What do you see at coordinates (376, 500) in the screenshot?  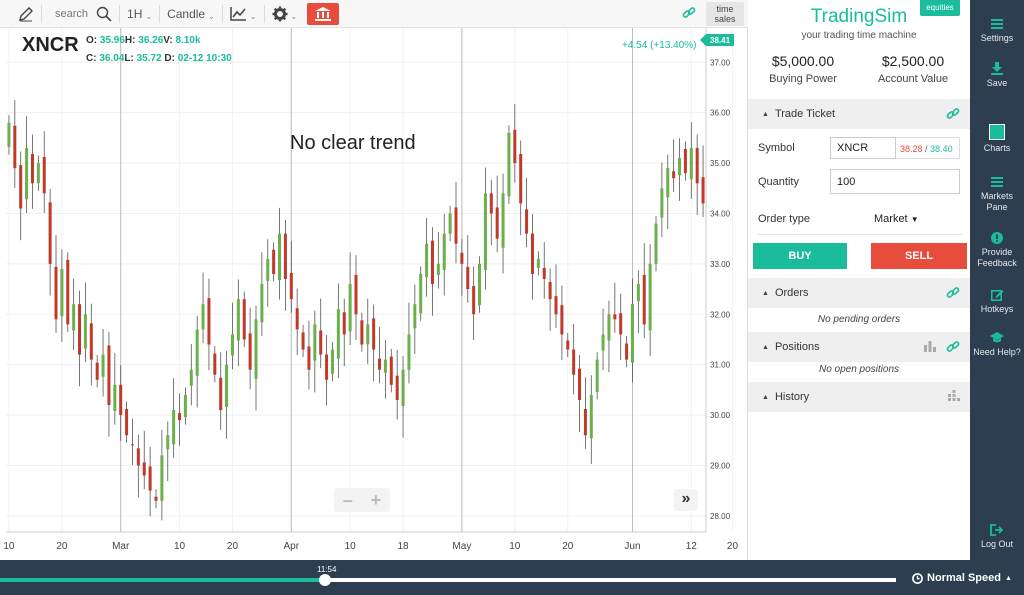 I see `zoom-in-button: +` at bounding box center [376, 500].